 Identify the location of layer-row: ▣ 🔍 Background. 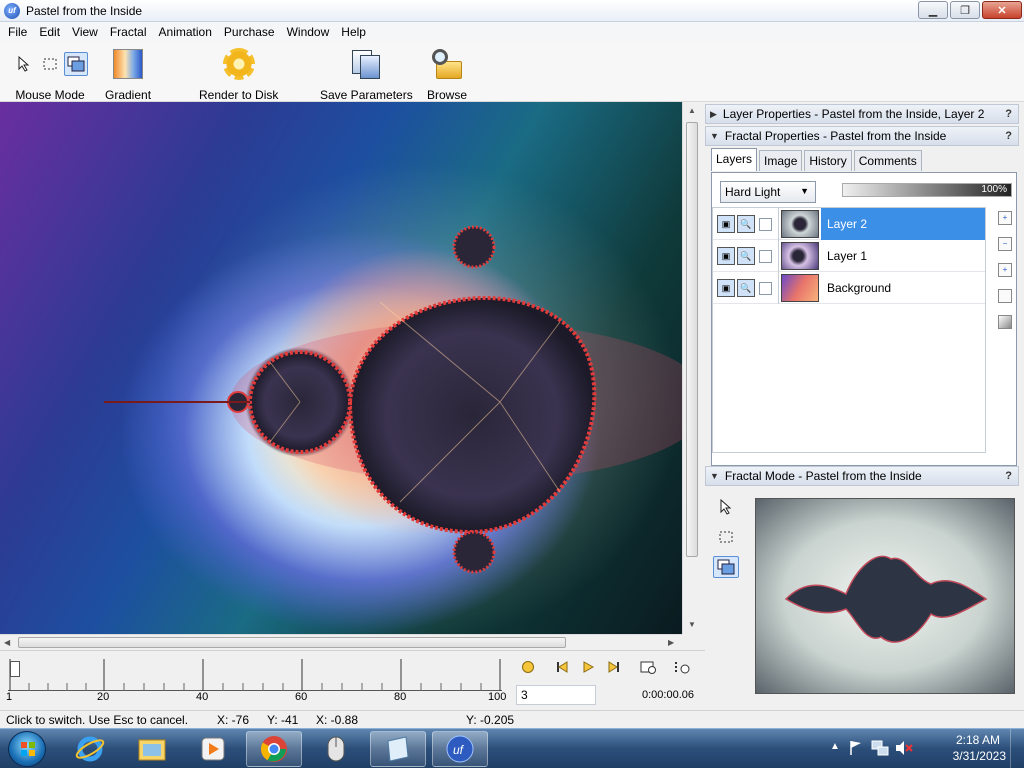
(849, 288).